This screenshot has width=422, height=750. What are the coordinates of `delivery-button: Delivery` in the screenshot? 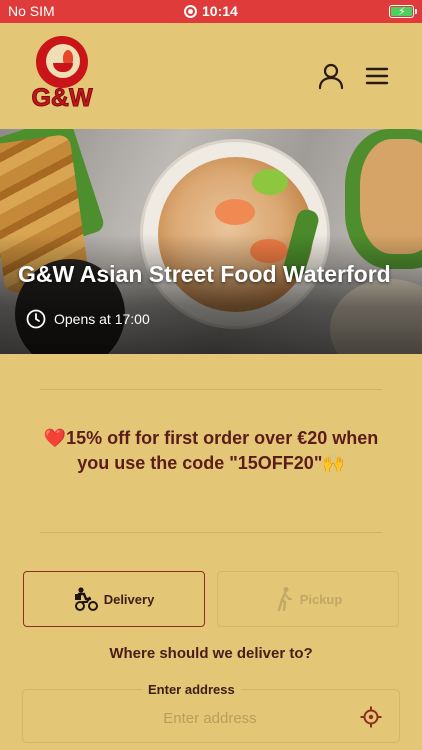 It's located at (114, 599).